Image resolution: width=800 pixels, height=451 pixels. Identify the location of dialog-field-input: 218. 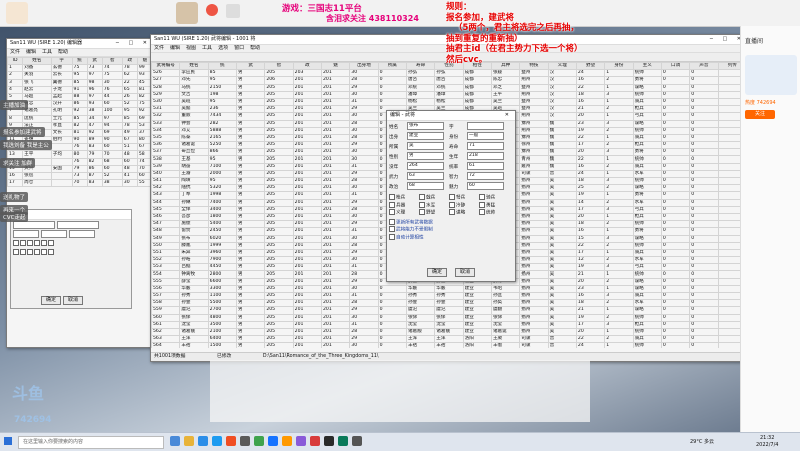
(485, 156).